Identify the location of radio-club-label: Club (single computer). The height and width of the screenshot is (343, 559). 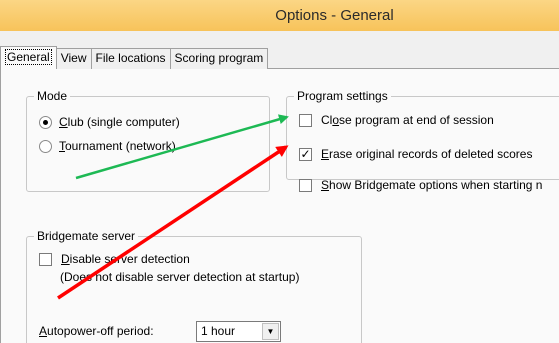
(119, 122).